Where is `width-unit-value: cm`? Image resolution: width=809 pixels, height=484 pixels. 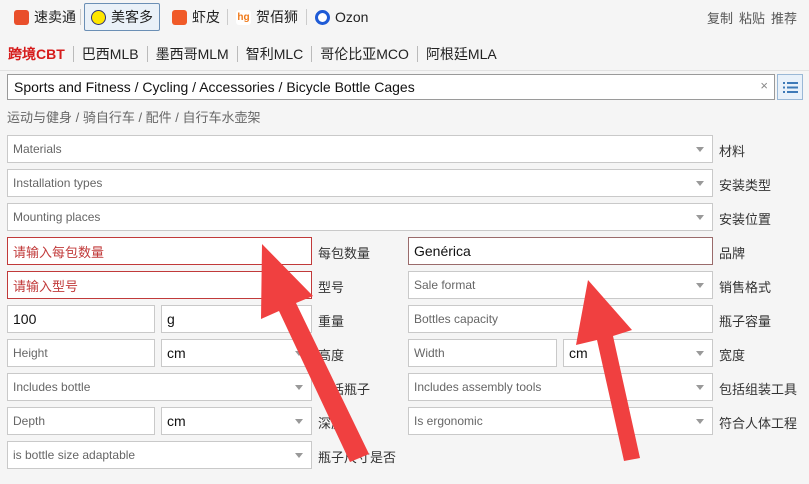 width-unit-value: cm is located at coordinates (578, 353).